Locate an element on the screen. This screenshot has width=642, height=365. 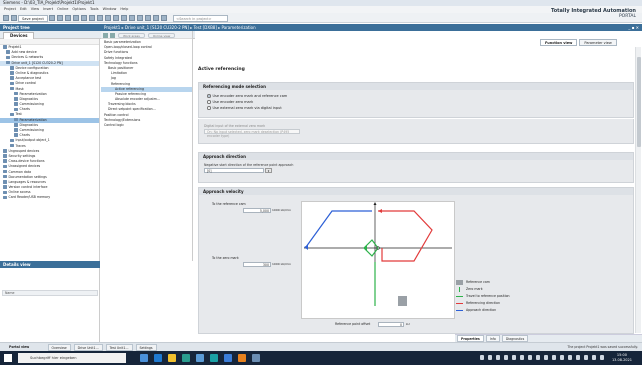
tab-info: Info is located at coordinates (492, 338).